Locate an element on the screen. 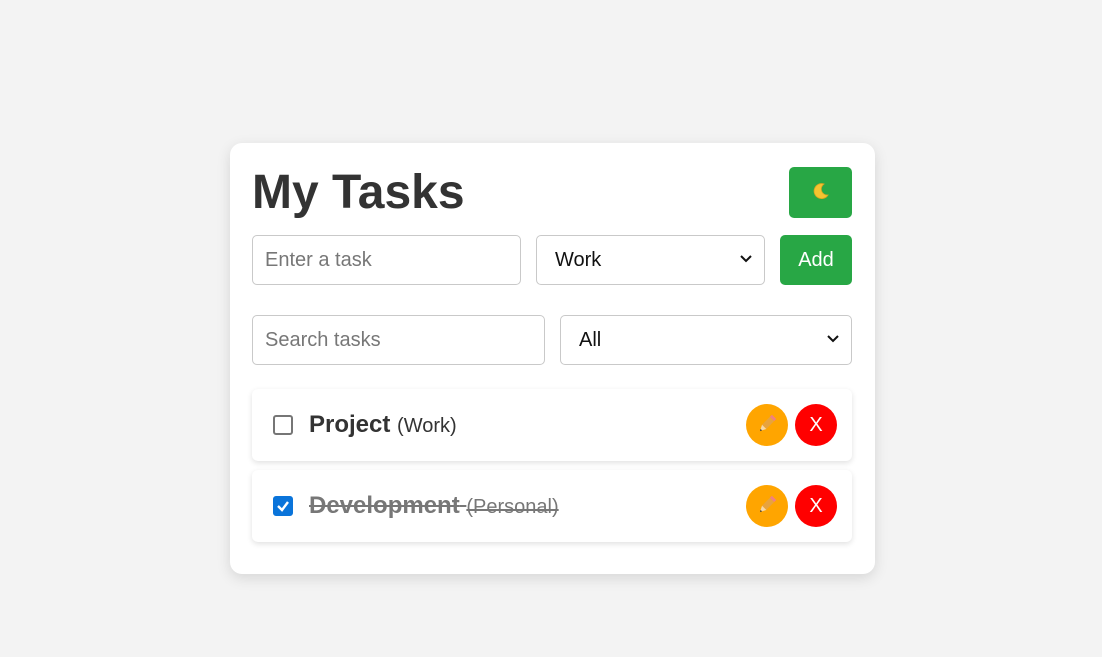 This screenshot has height=657, width=1102. task-category: (Work) is located at coordinates (427, 426).